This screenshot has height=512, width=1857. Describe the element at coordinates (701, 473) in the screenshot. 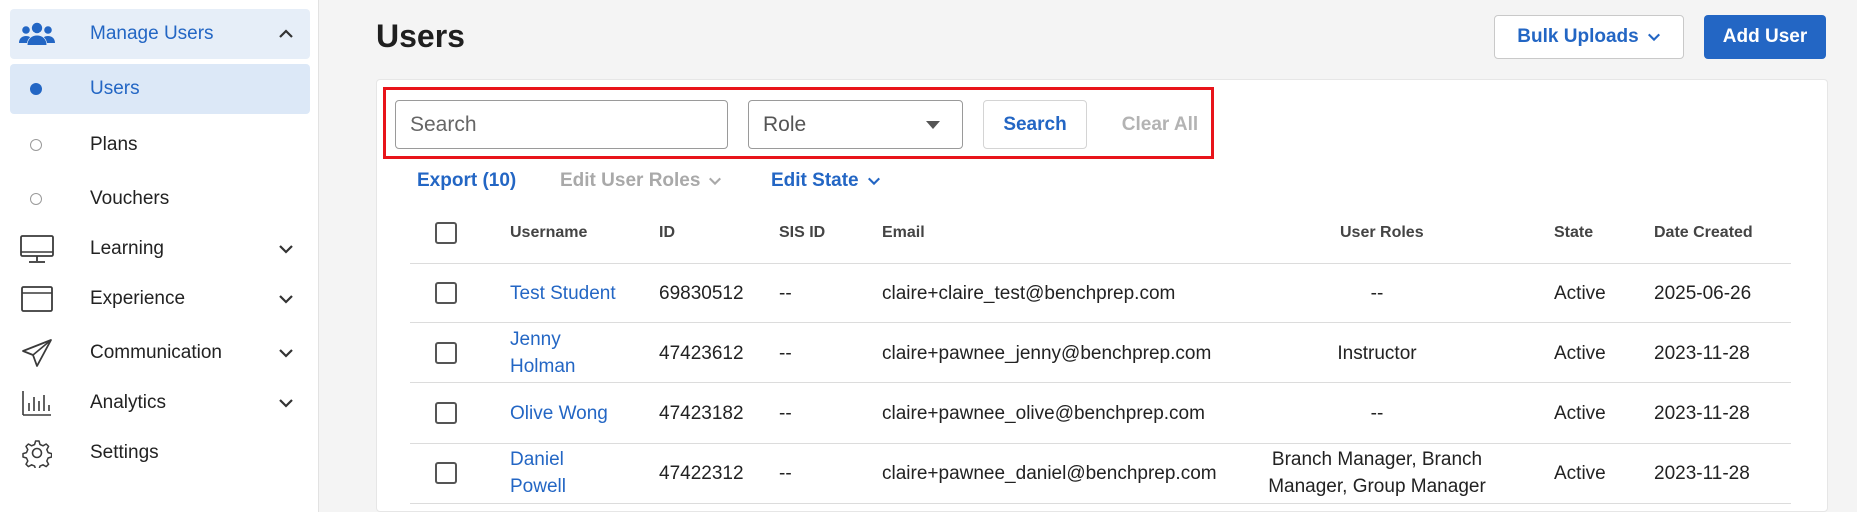

I see `user-id: 47422312` at that location.